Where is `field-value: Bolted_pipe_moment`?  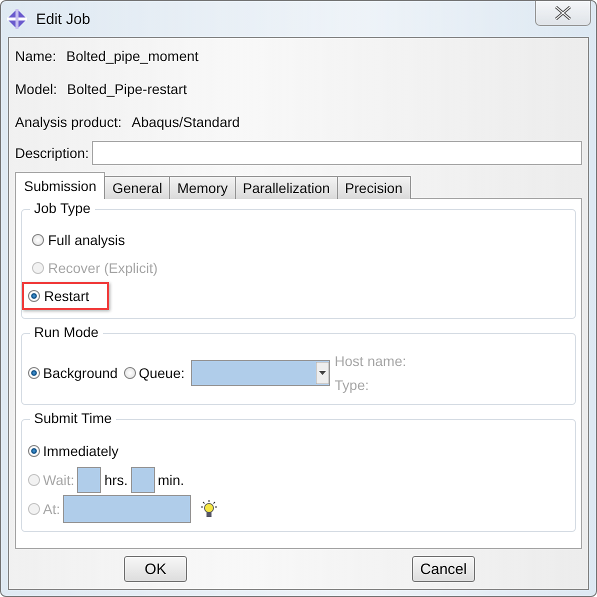
field-value: Bolted_pipe_moment is located at coordinates (132, 56).